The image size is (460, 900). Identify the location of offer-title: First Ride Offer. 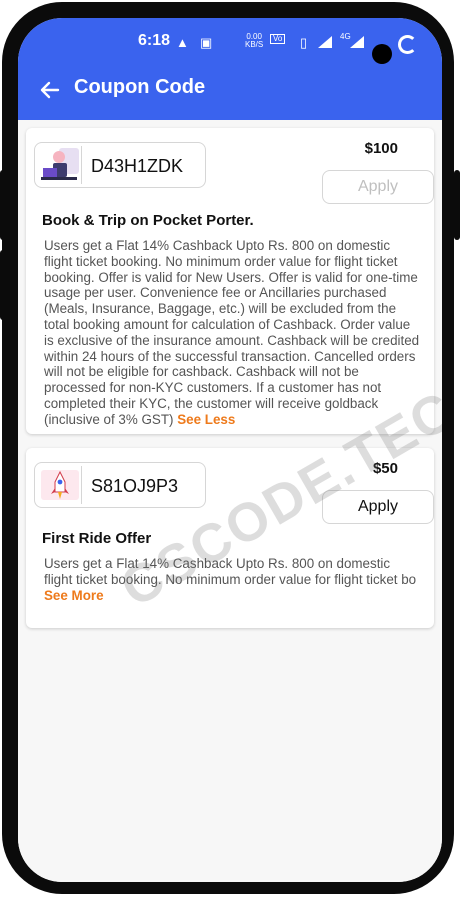
(97, 538).